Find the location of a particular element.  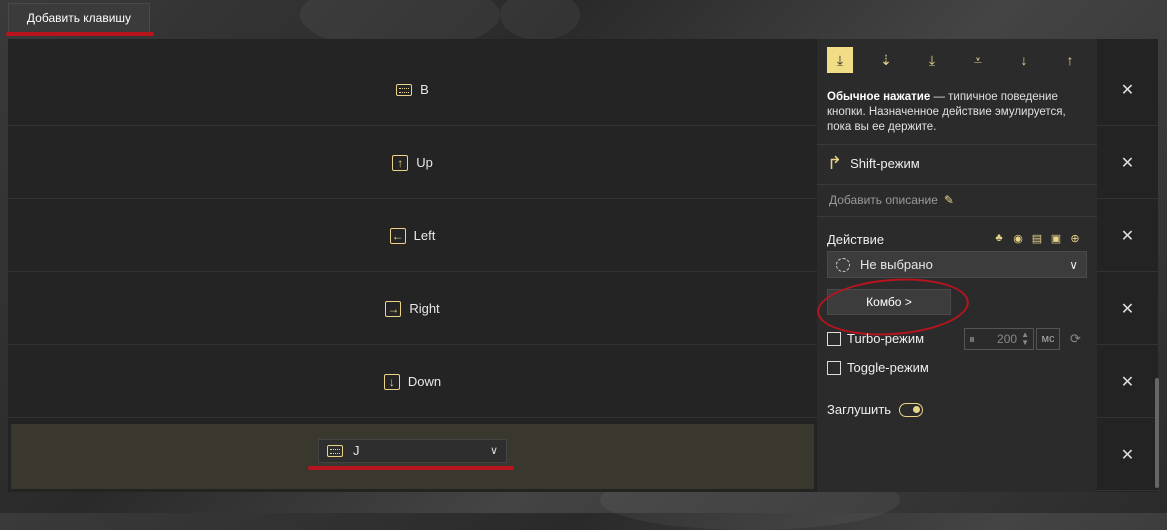

shift-mode-button: ↱ Shift-режим is located at coordinates (873, 163).